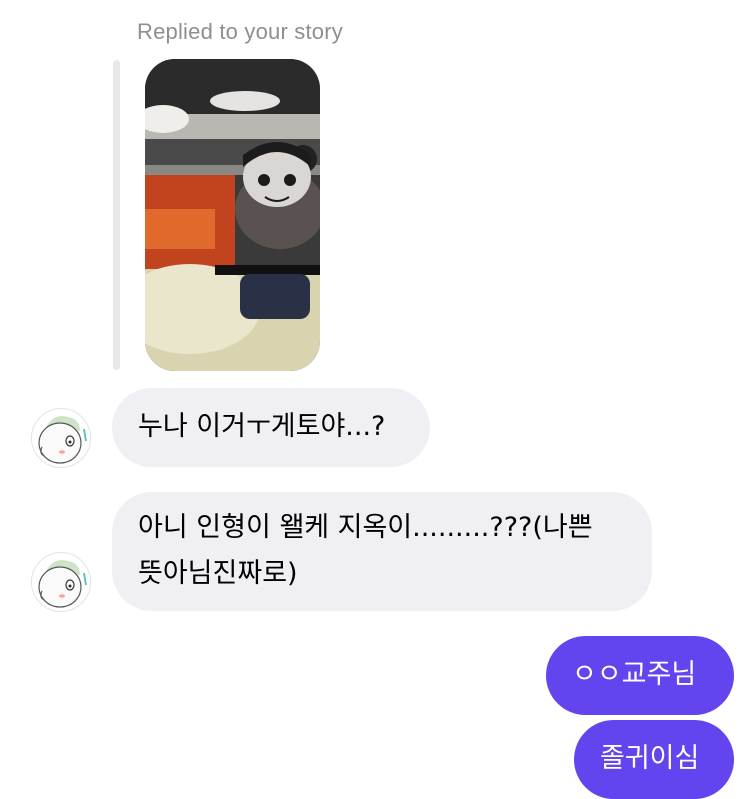 The height and width of the screenshot is (799, 750). I want to click on story-thumbnail, so click(232, 215).